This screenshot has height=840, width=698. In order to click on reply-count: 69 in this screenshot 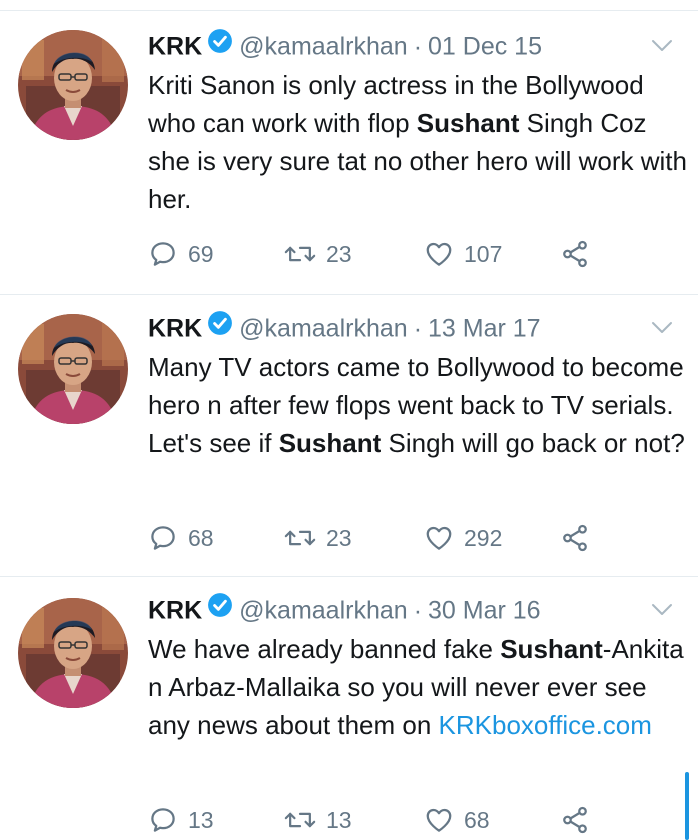, I will do `click(201, 254)`.